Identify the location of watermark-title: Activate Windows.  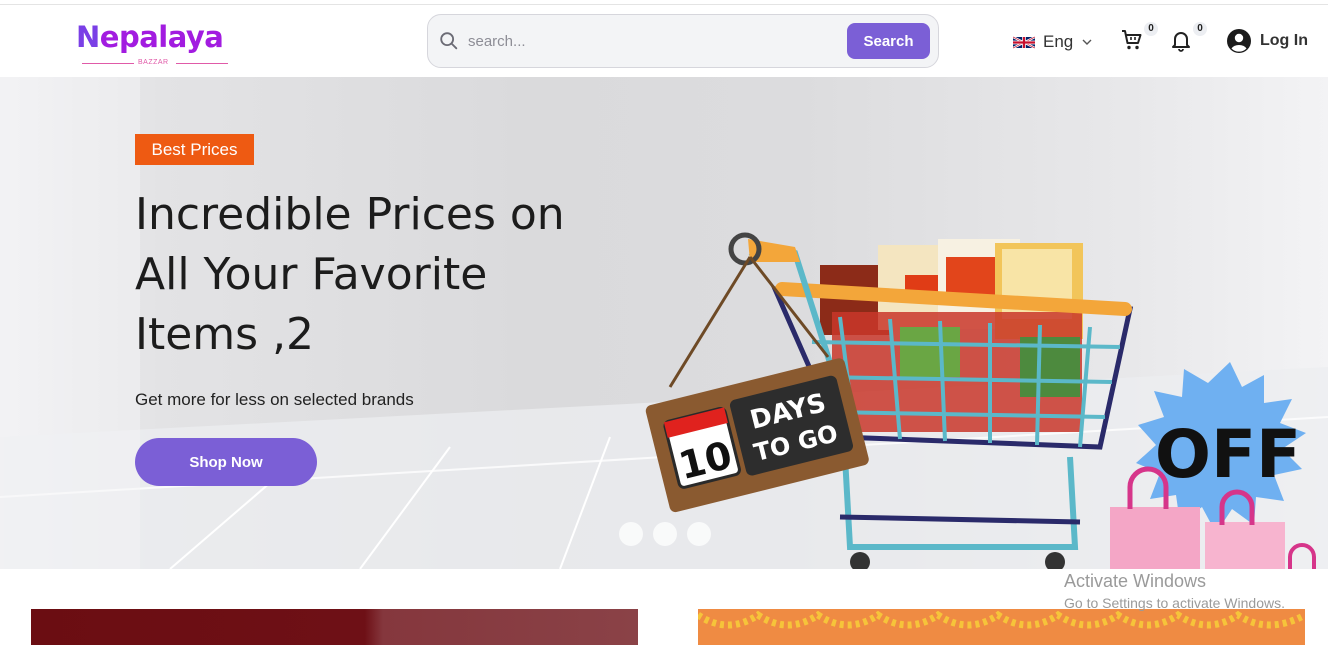
(1135, 581).